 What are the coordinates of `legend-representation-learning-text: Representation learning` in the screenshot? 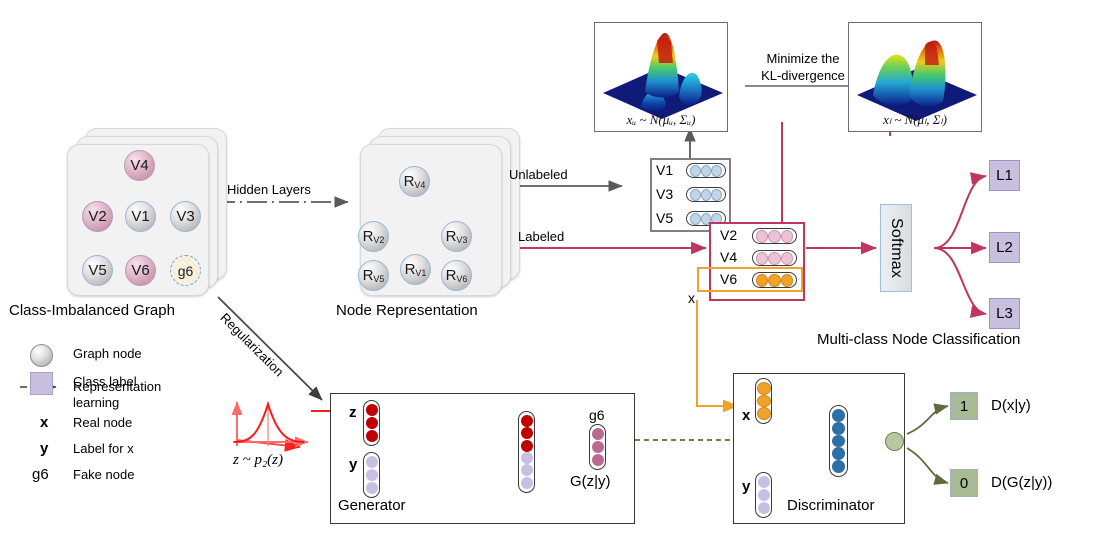 It's located at (117, 395).